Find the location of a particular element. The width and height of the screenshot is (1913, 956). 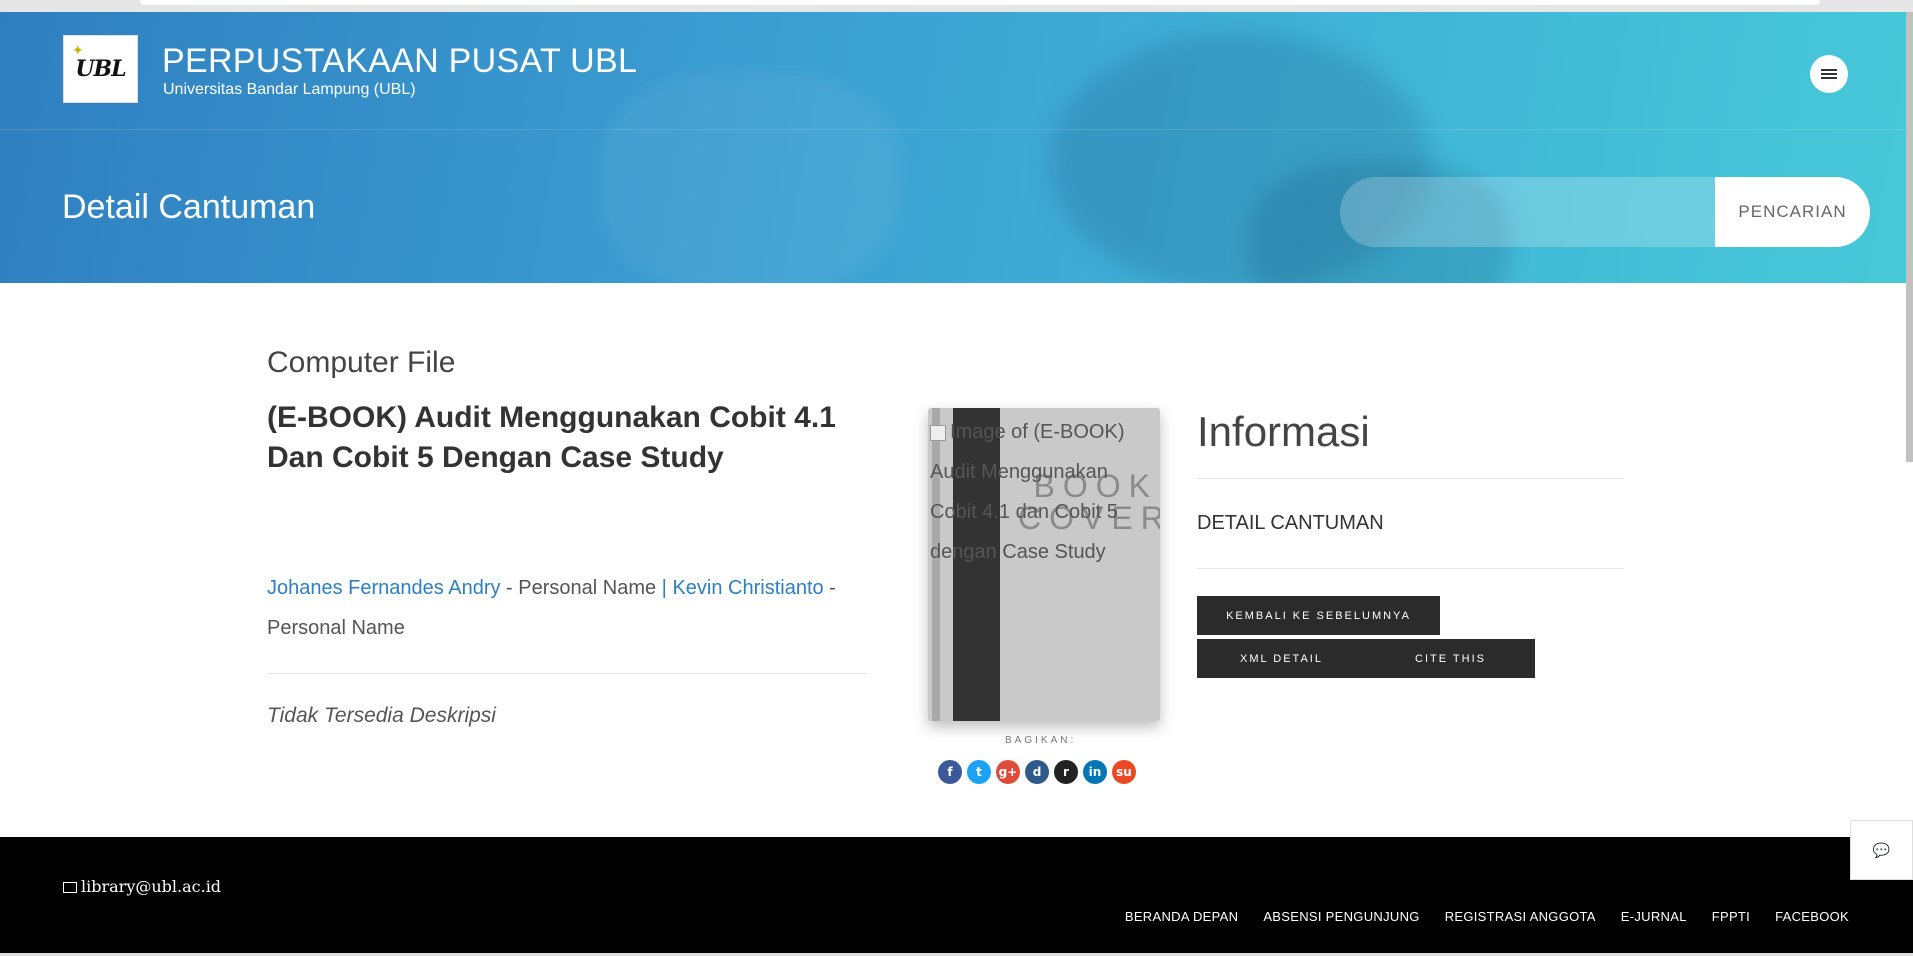

scrollbar is located at coordinates (1909, 237).